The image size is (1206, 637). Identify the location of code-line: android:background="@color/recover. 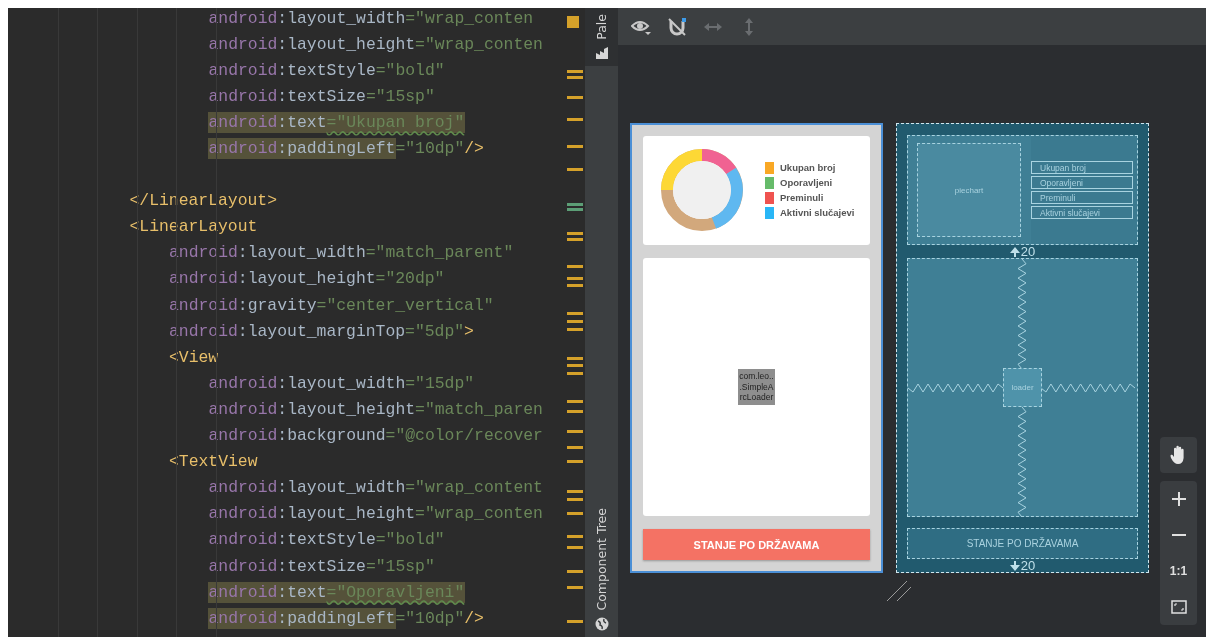
(375, 436).